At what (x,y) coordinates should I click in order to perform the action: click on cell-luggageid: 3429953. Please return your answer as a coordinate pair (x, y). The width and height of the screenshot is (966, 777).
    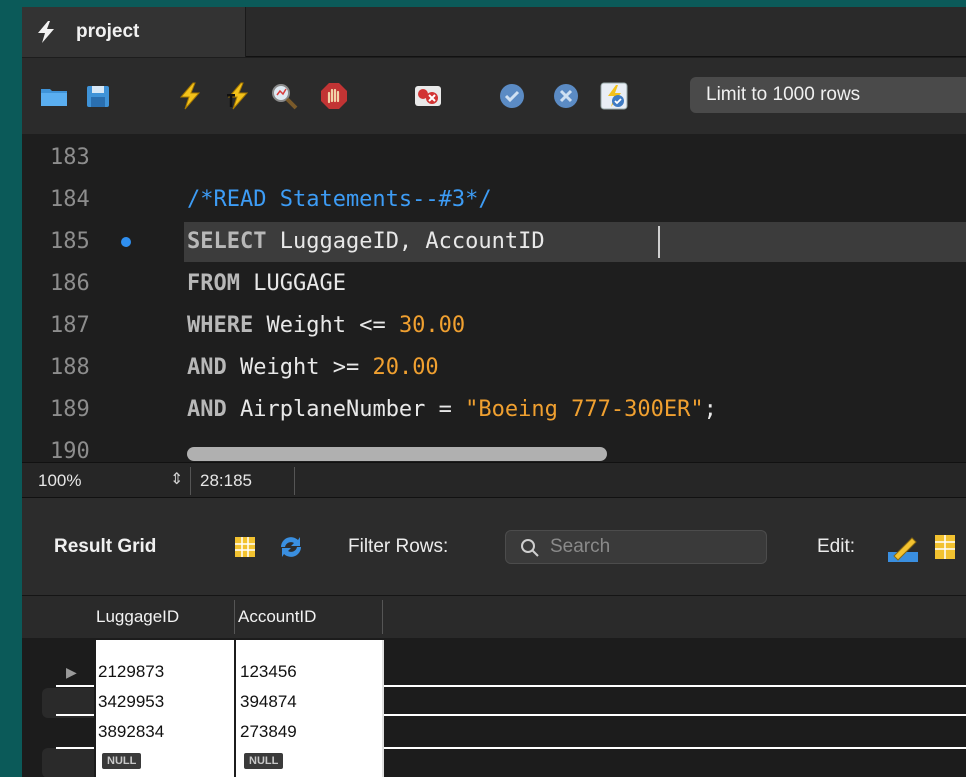
    Looking at the image, I should click on (131, 702).